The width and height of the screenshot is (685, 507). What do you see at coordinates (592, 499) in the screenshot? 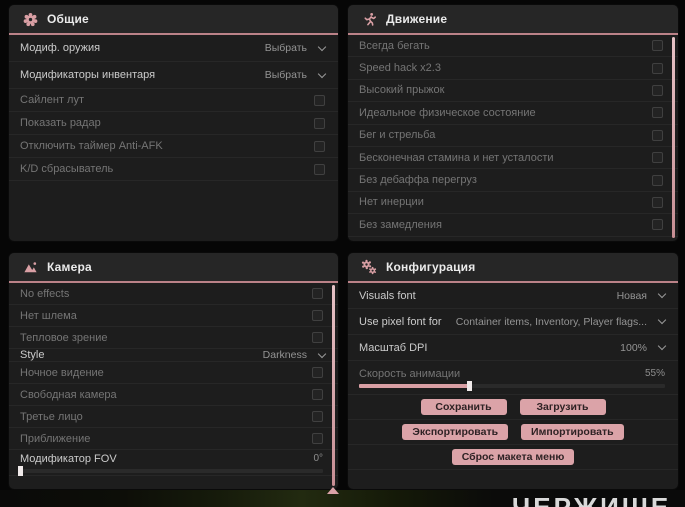
I see `background-watermark-text: ЧЕРЖИШЕ` at bounding box center [592, 499].